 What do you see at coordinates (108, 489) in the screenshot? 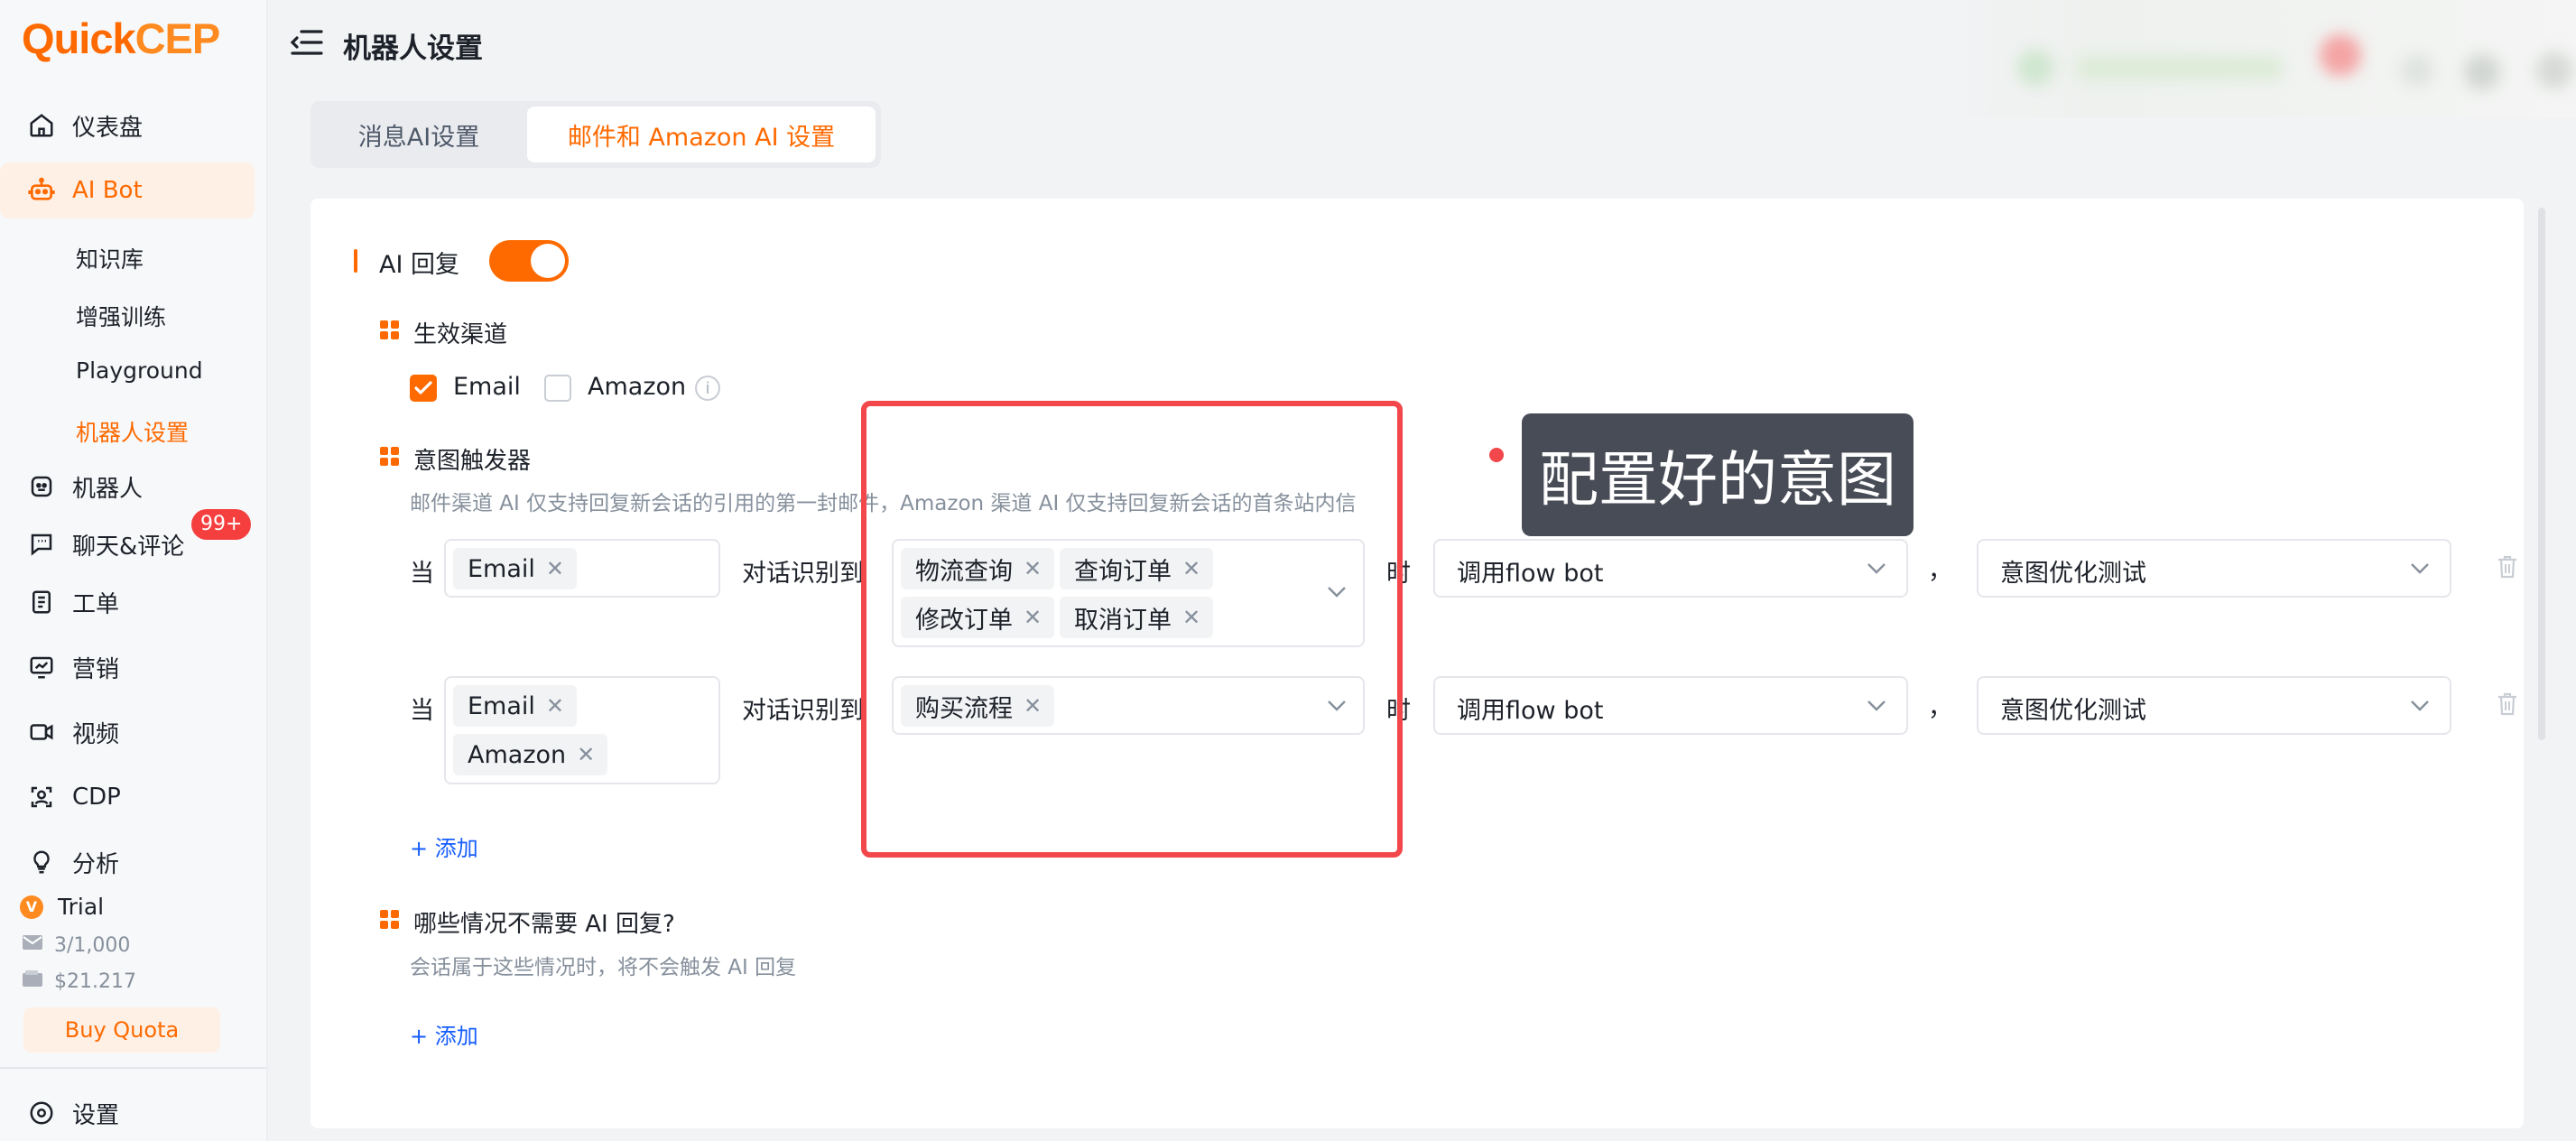
I see `sidebar-item-label: 机器人` at bounding box center [108, 489].